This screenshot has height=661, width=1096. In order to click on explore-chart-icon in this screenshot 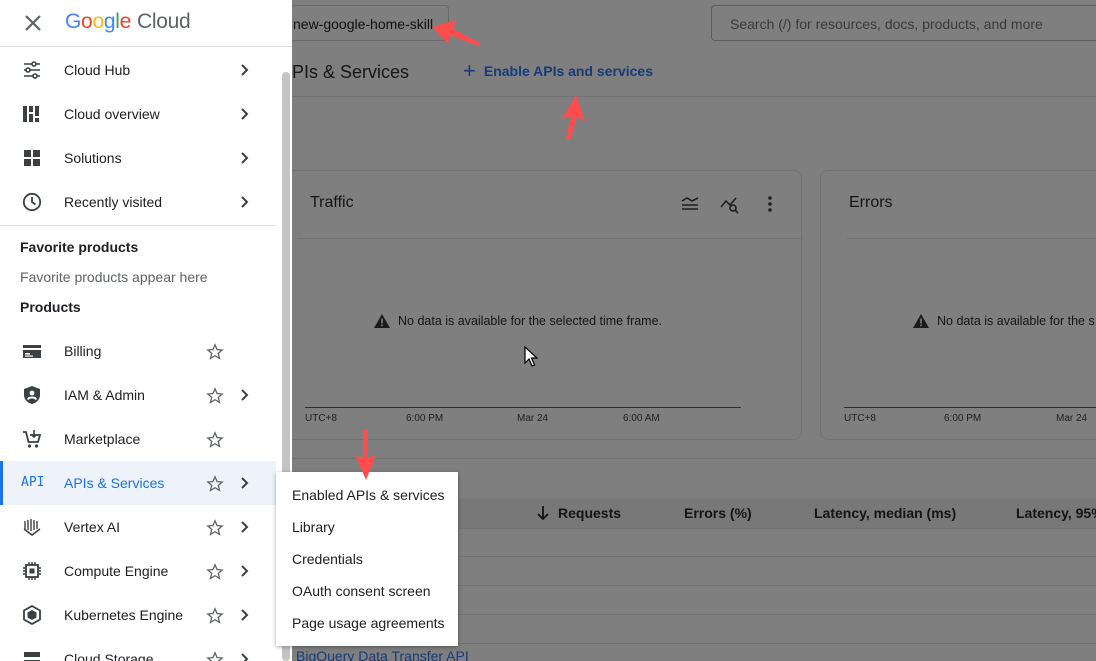, I will do `click(730, 204)`.